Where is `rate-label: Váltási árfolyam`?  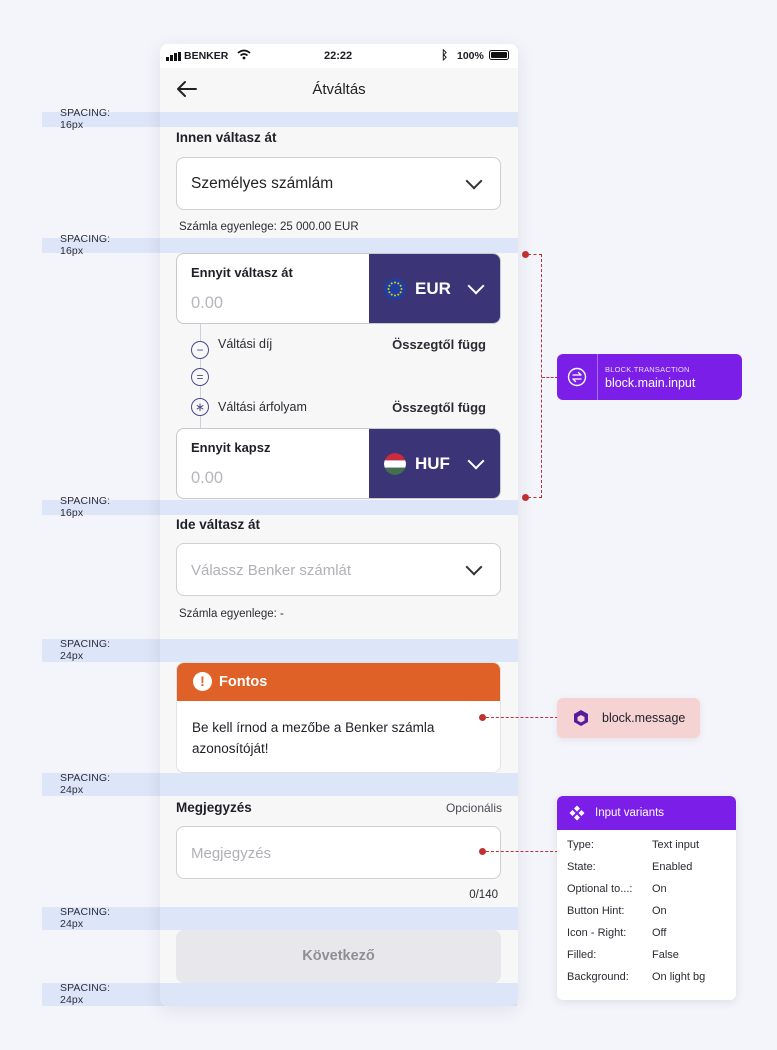
rate-label: Váltási árfolyam is located at coordinates (262, 407).